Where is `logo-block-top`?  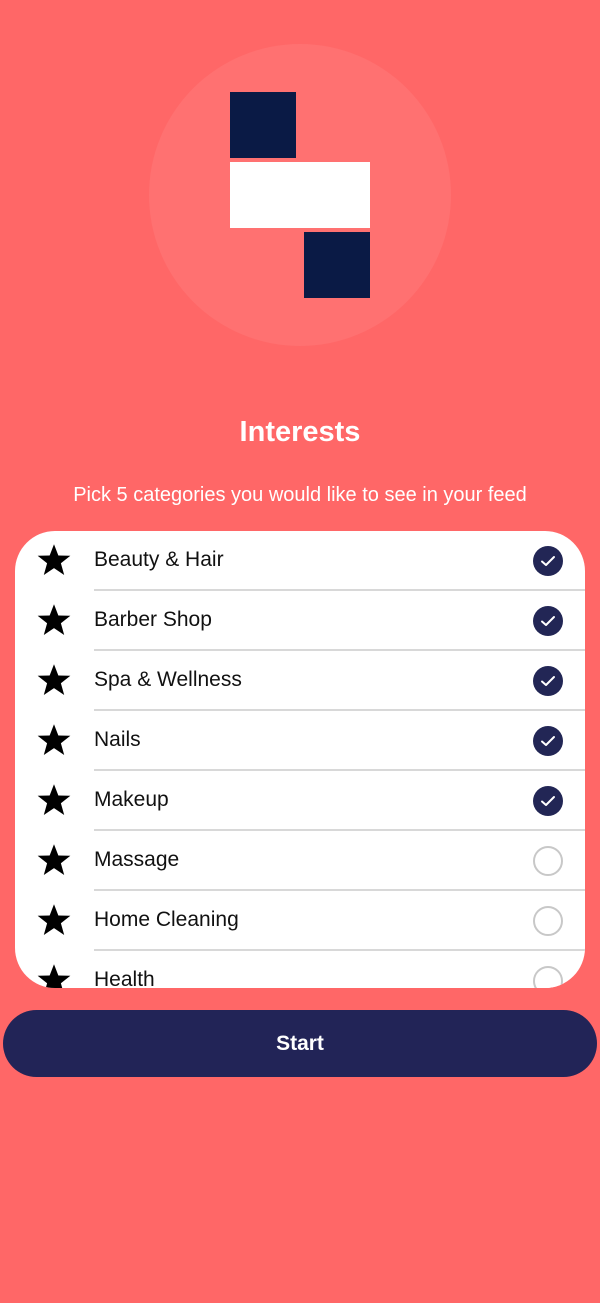 logo-block-top is located at coordinates (263, 125).